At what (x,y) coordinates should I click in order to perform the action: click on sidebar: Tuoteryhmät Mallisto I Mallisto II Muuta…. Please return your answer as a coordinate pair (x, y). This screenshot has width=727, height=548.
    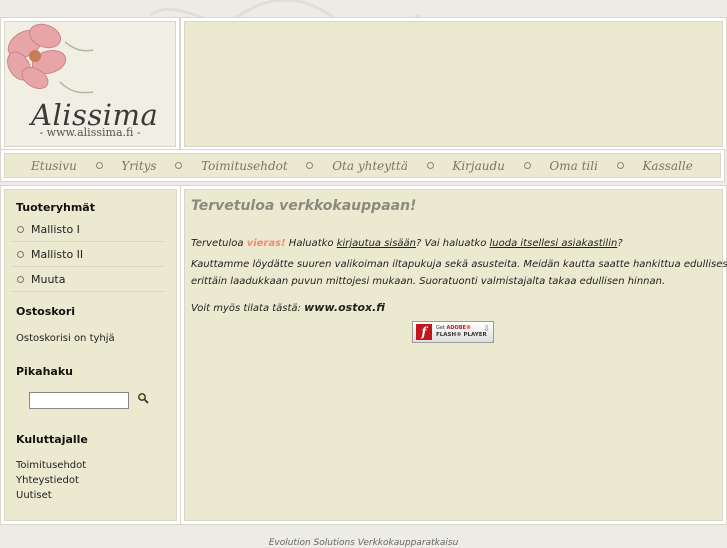
    Looking at the image, I should click on (90, 355).